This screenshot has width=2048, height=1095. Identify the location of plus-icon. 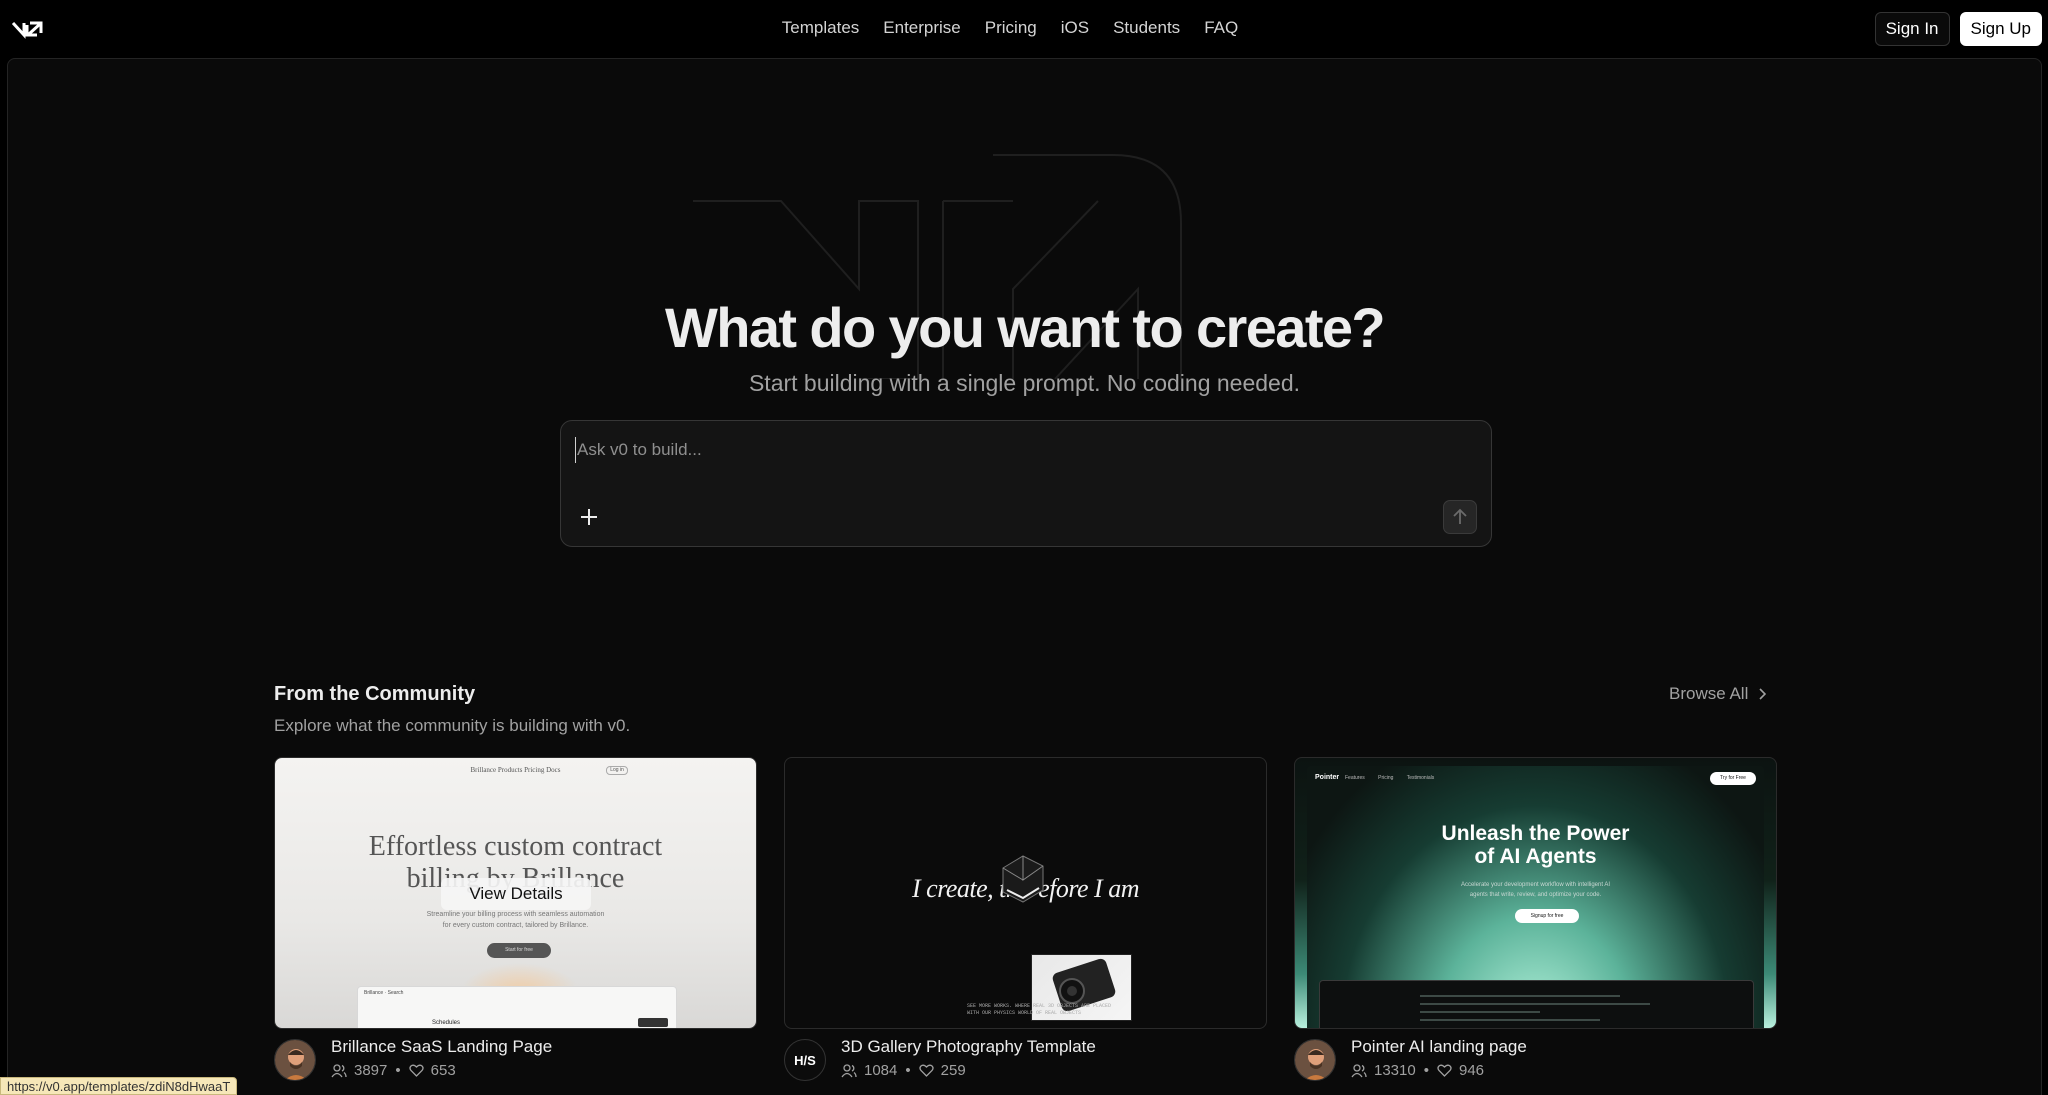
(589, 517).